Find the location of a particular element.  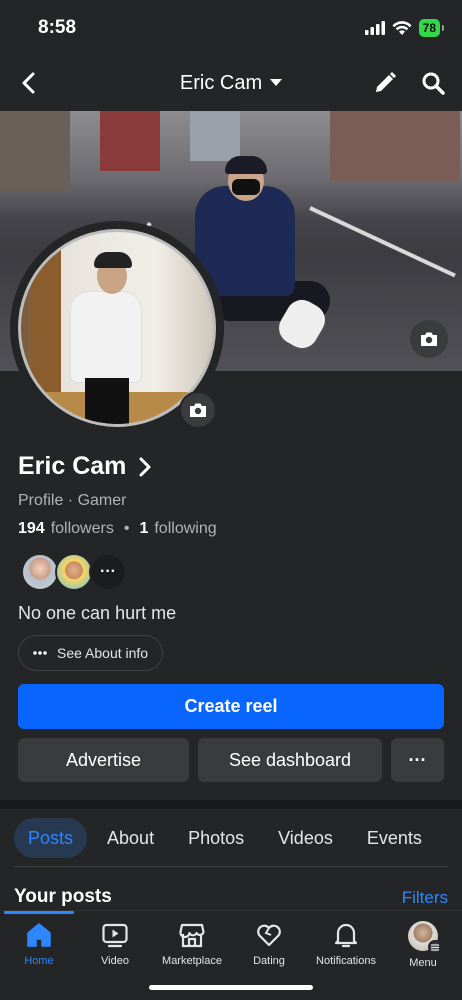

home-indicator is located at coordinates (231, 987).